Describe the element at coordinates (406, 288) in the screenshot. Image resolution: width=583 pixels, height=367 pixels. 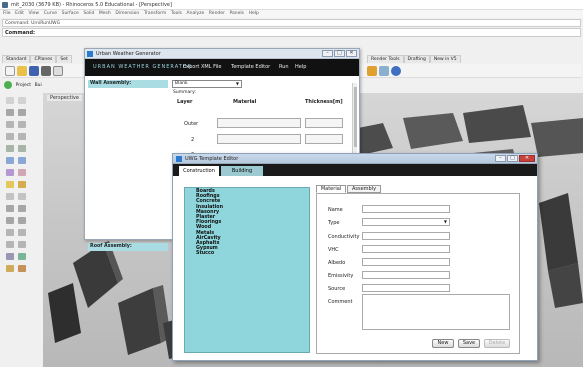
I see `source-field` at that location.